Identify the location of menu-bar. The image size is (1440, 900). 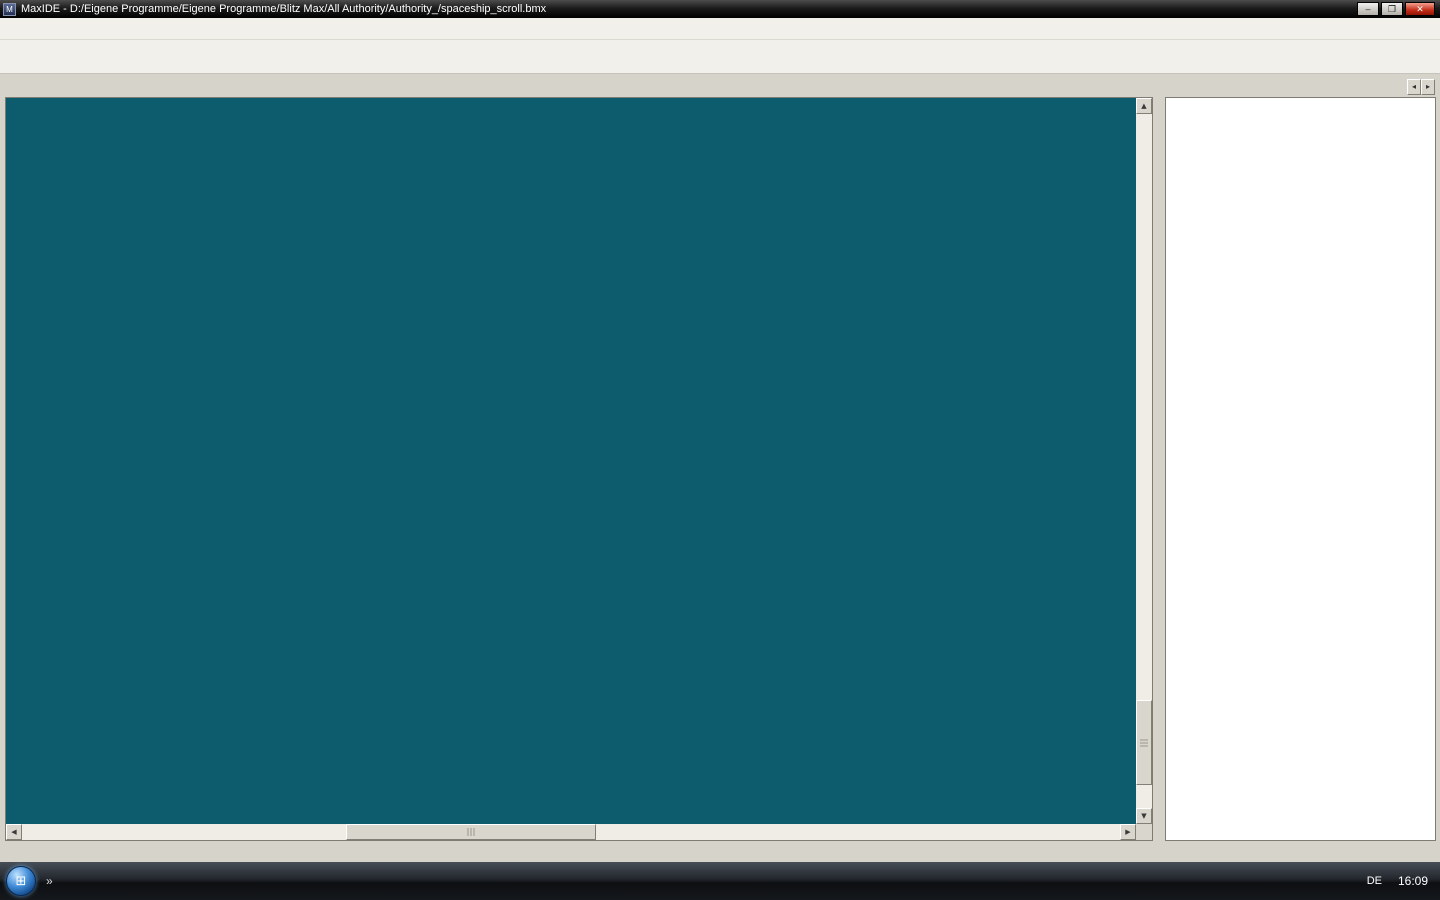
(720, 29).